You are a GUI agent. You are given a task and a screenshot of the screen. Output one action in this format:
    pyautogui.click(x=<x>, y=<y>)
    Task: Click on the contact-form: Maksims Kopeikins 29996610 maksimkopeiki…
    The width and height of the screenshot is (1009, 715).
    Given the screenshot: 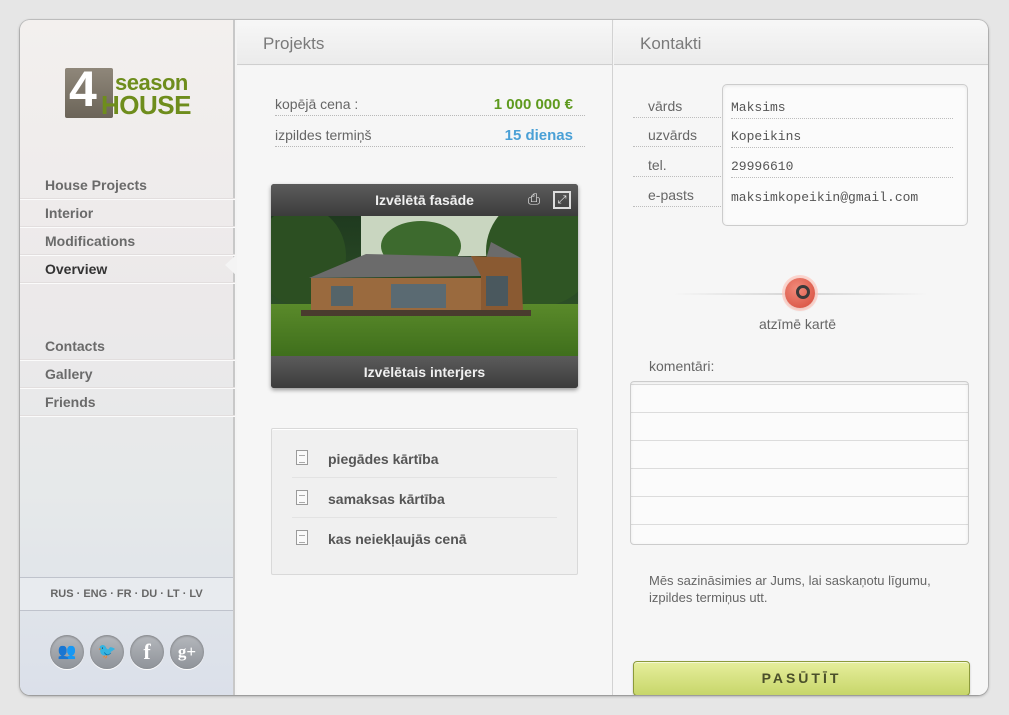 What is the action you would take?
    pyautogui.click(x=845, y=155)
    